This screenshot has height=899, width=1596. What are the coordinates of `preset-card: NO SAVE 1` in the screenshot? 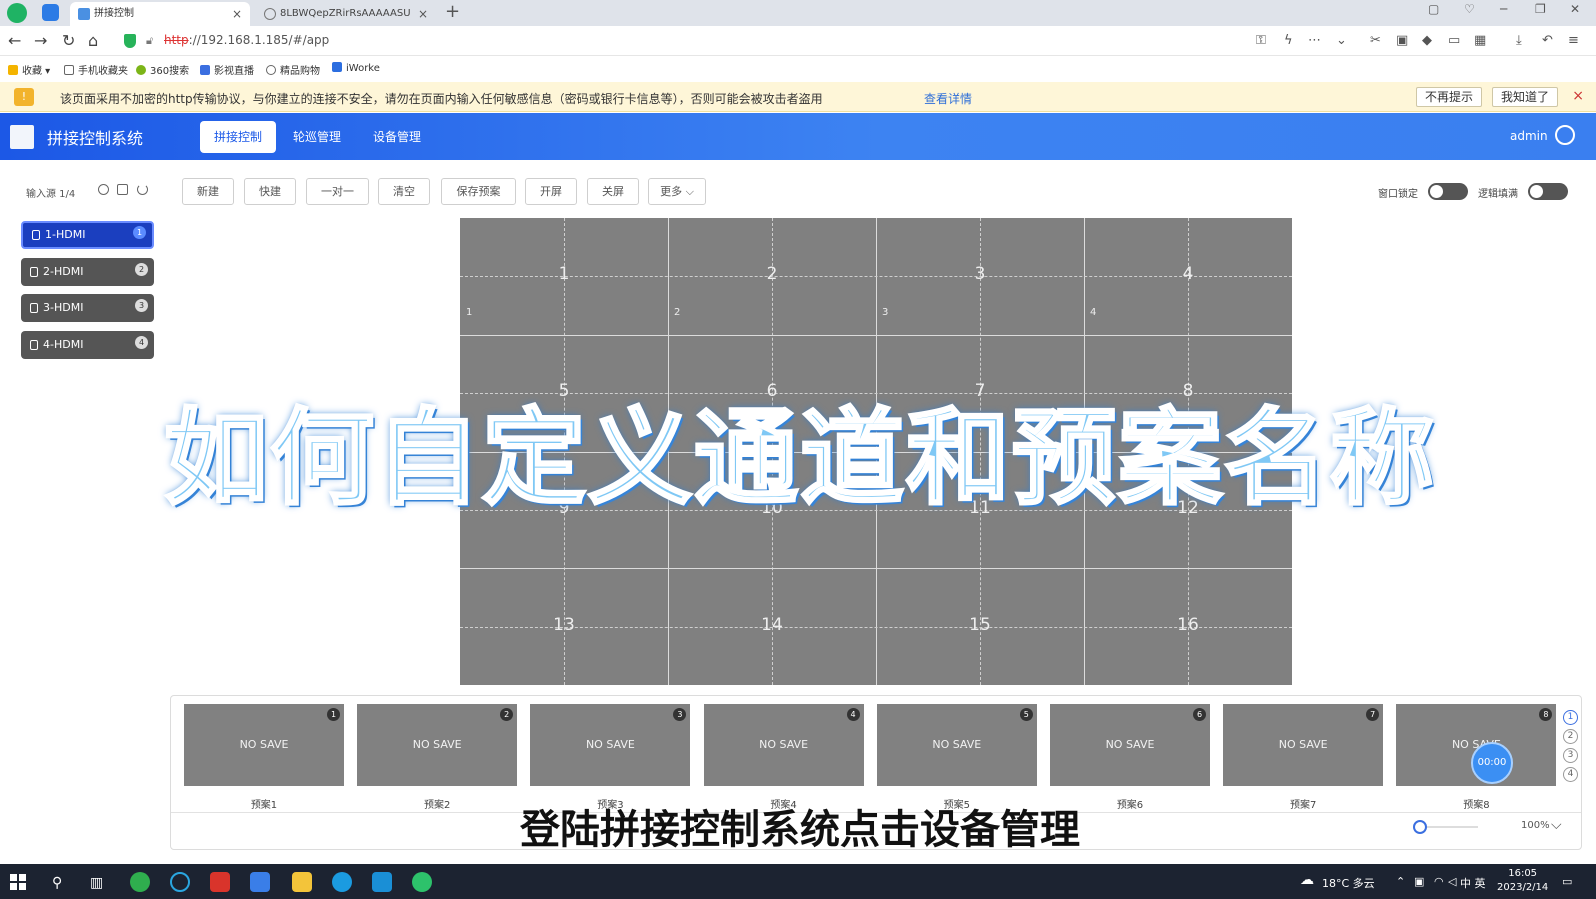 It's located at (264, 745).